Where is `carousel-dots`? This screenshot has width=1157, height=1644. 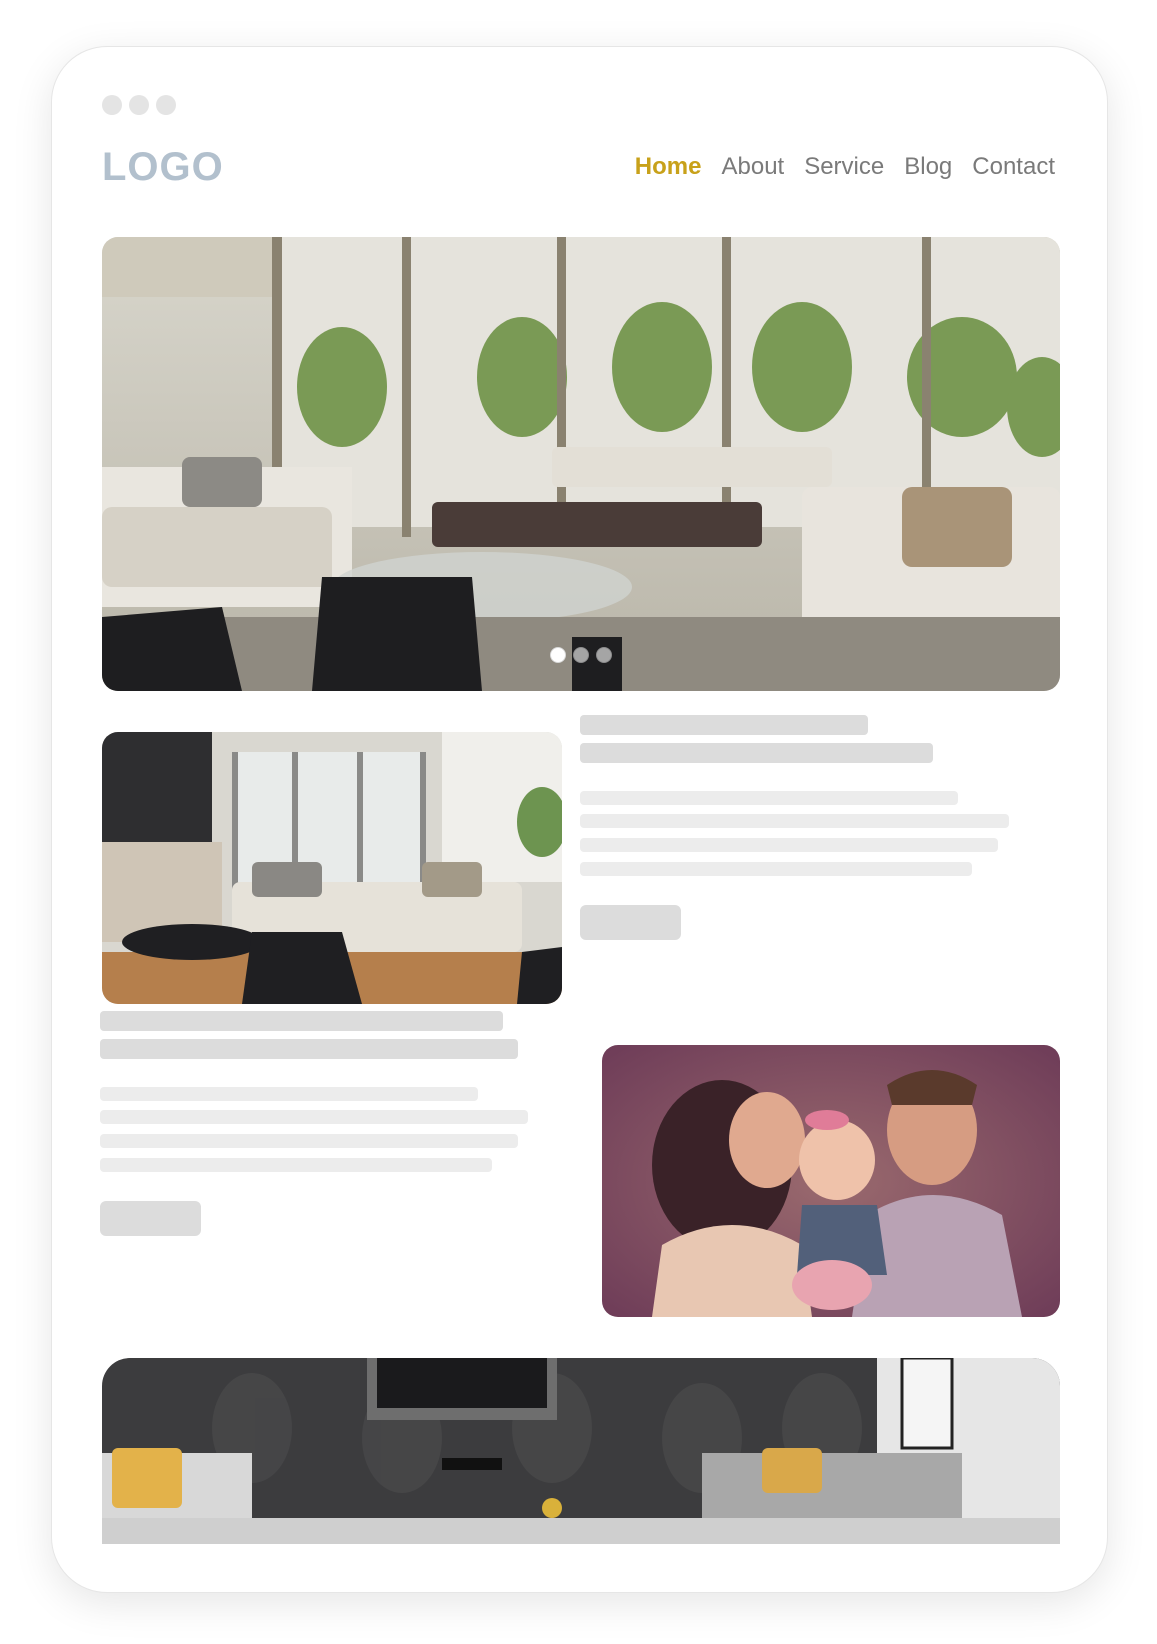 carousel-dots is located at coordinates (581, 655).